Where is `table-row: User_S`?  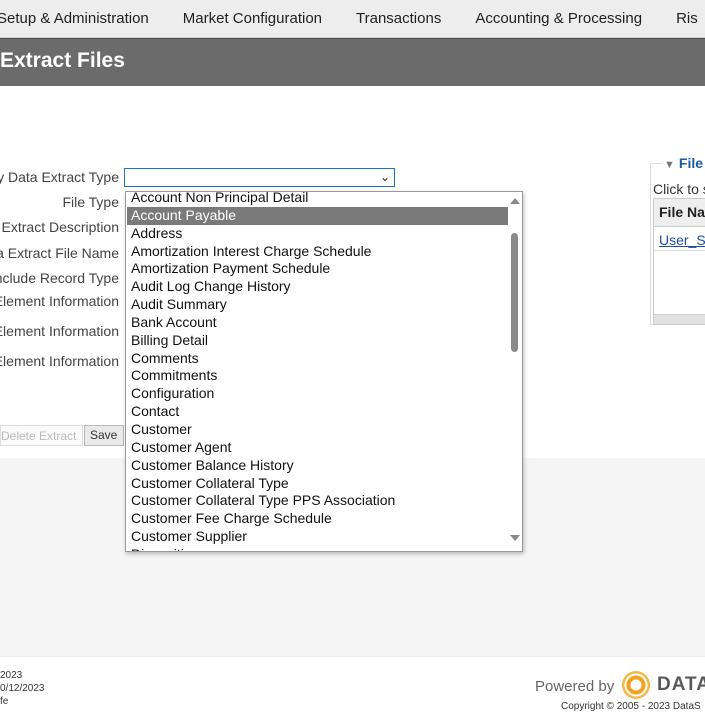
table-row: User_S is located at coordinates (679, 239).